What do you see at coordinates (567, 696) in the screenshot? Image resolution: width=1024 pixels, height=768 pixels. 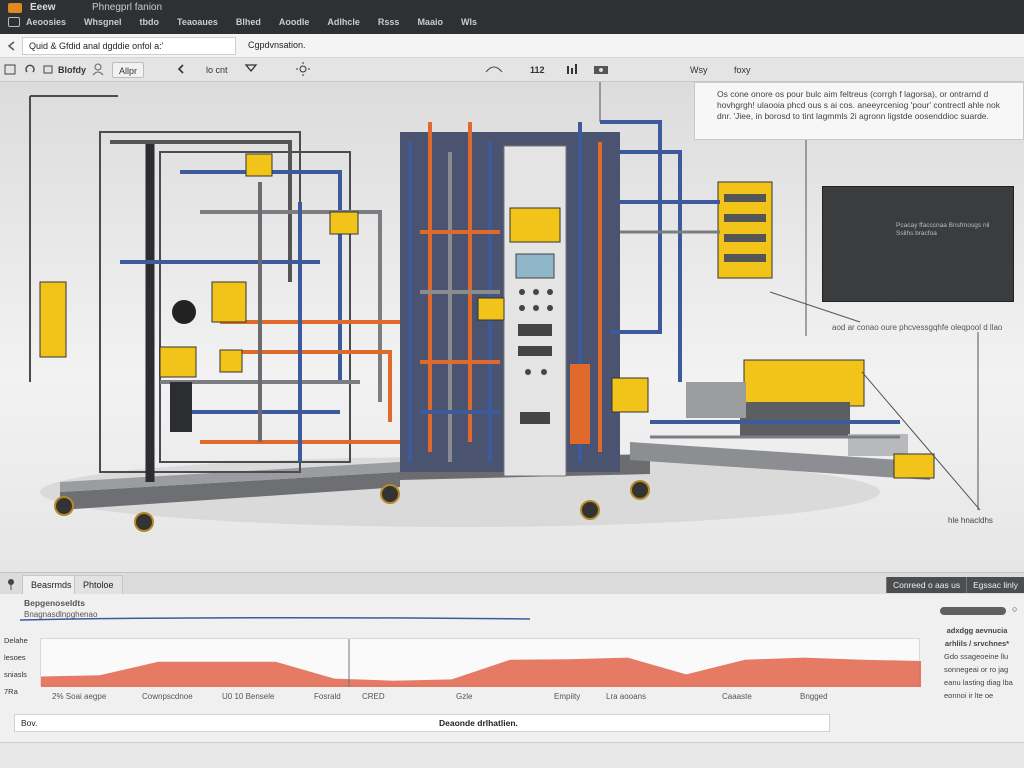 I see `x-label: Empiity` at bounding box center [567, 696].